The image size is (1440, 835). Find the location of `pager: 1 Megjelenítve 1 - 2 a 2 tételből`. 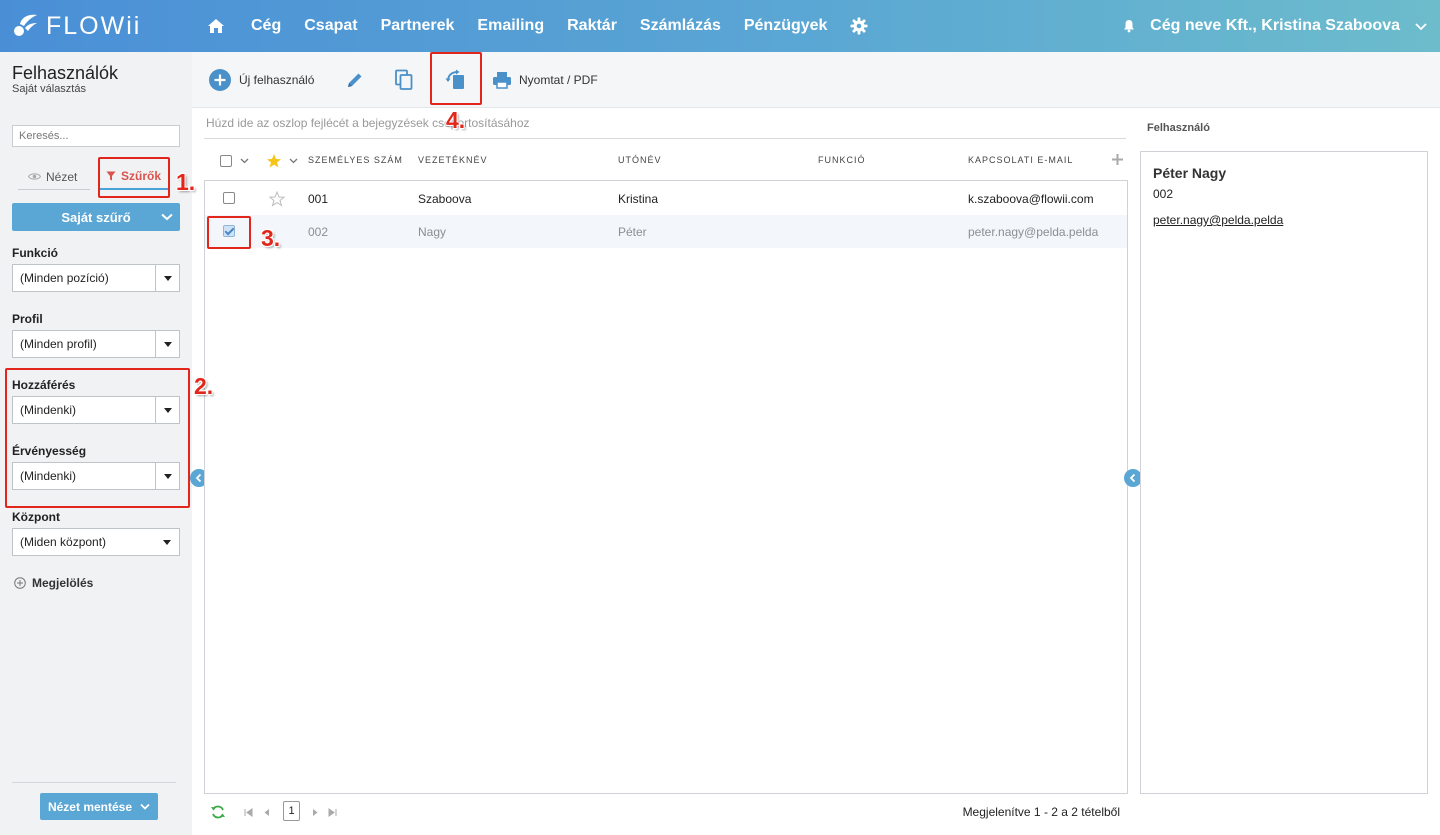

pager: 1 Megjelenítve 1 - 2 a 2 tételből is located at coordinates (666, 812).